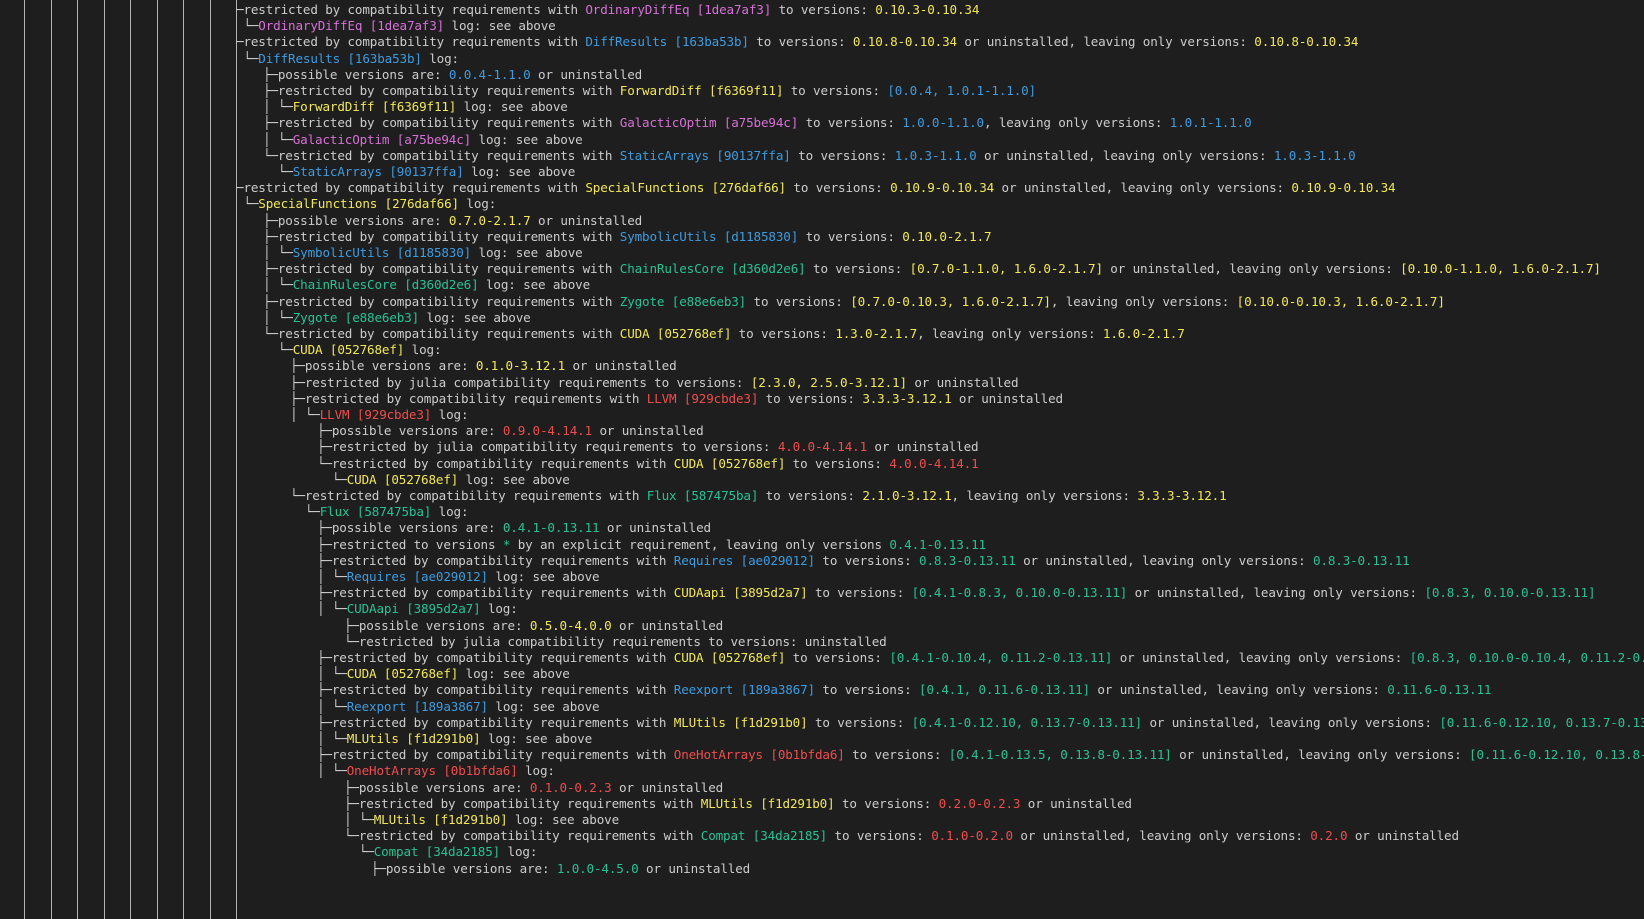 This screenshot has height=919, width=1644. What do you see at coordinates (1006, 269) in the screenshot?
I see `highlighted-text: [0.7.0-1.1.0, 1.6.0-2.1.7]` at bounding box center [1006, 269].